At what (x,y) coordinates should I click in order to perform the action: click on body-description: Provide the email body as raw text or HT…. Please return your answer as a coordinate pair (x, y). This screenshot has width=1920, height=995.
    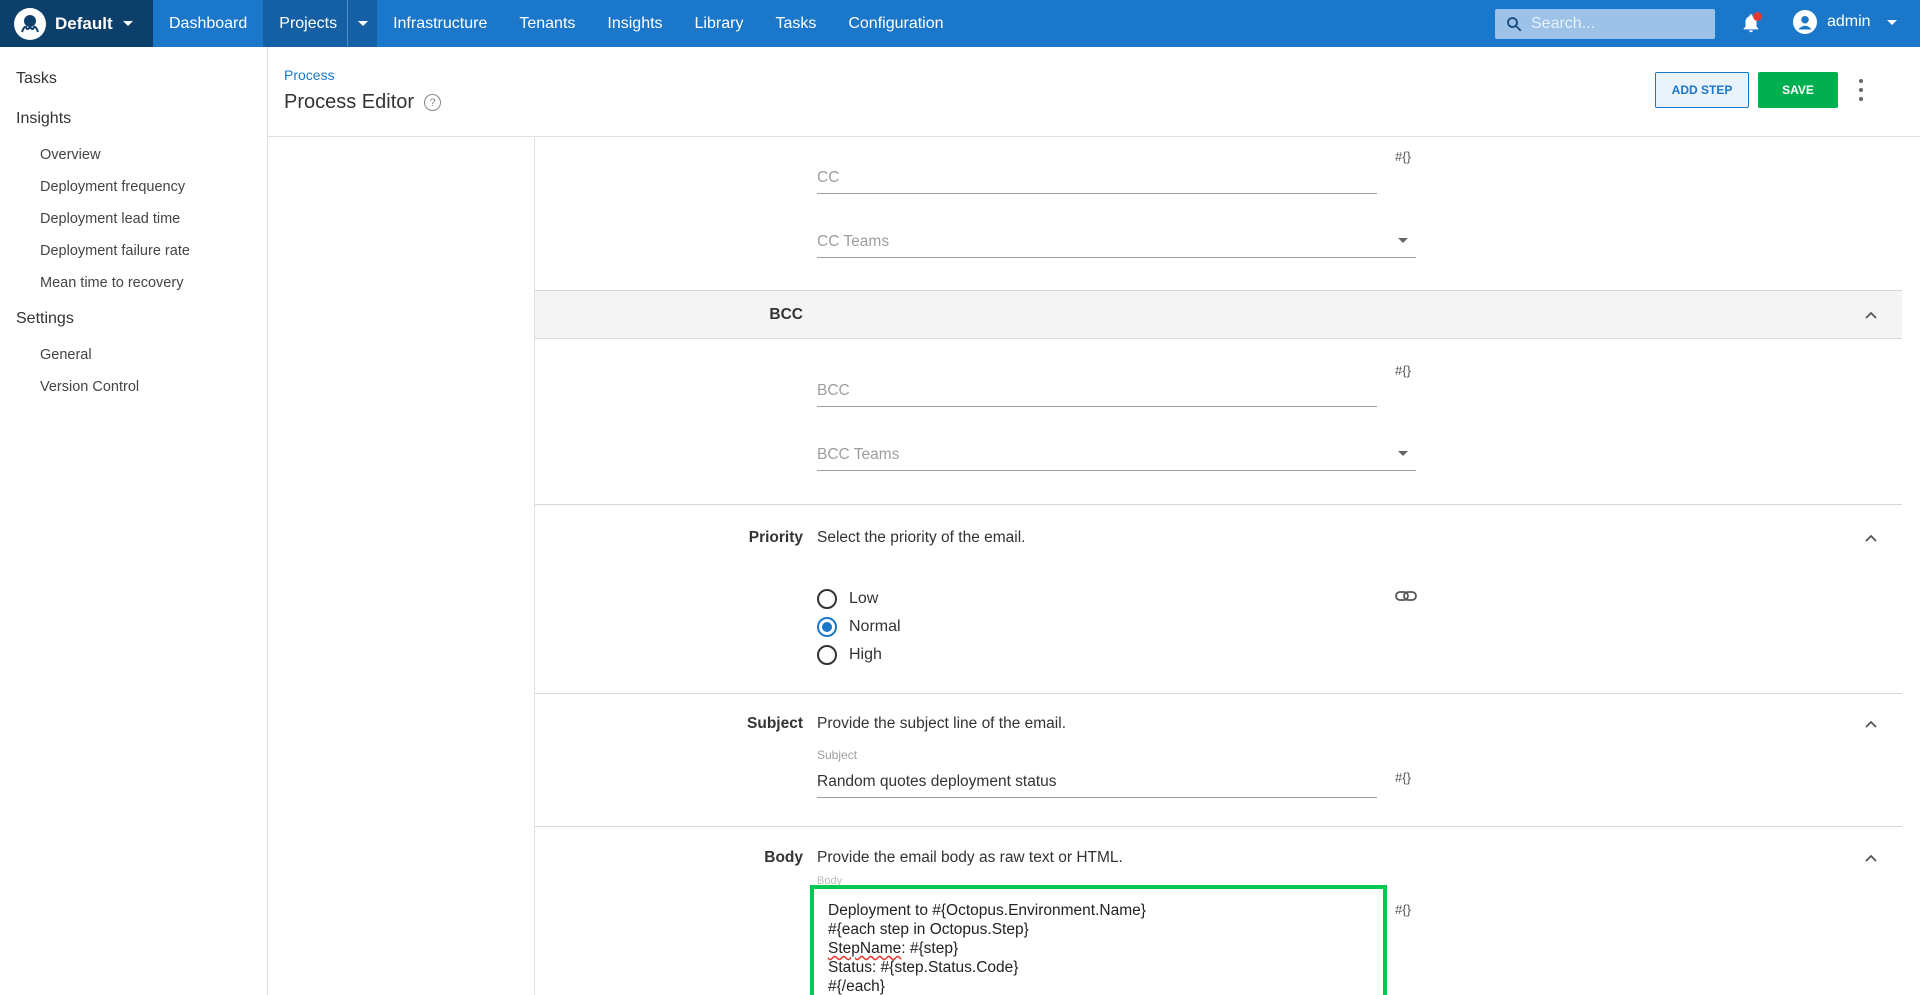
    Looking at the image, I should click on (970, 857).